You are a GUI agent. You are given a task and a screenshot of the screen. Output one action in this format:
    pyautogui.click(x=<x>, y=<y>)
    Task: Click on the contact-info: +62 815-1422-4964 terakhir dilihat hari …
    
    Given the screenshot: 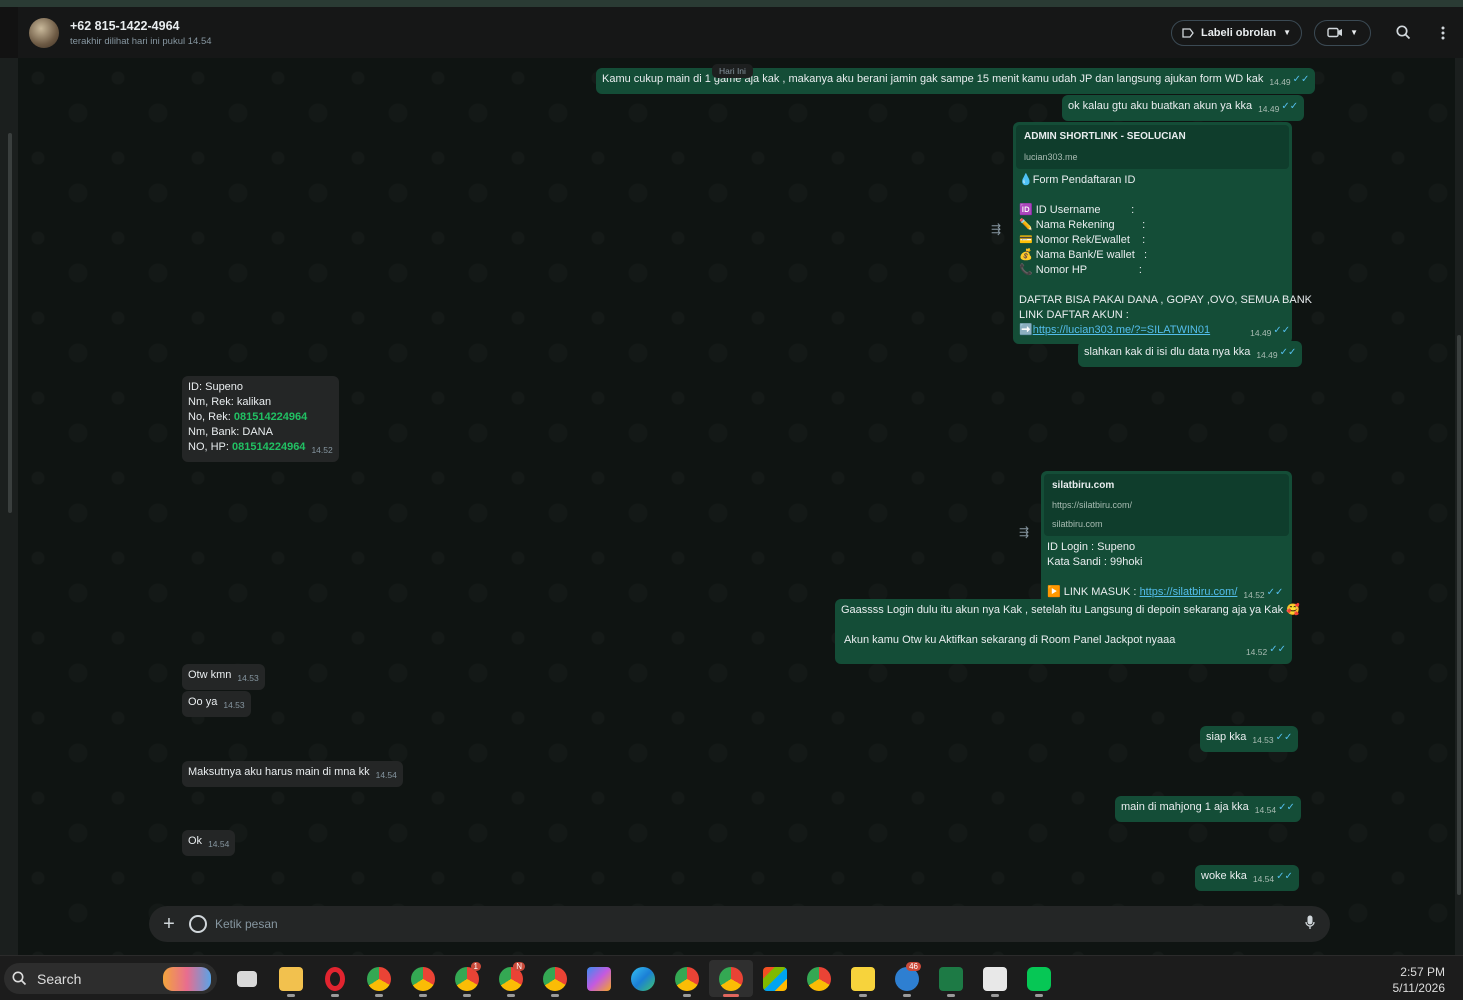 What is the action you would take?
    pyautogui.click(x=141, y=33)
    